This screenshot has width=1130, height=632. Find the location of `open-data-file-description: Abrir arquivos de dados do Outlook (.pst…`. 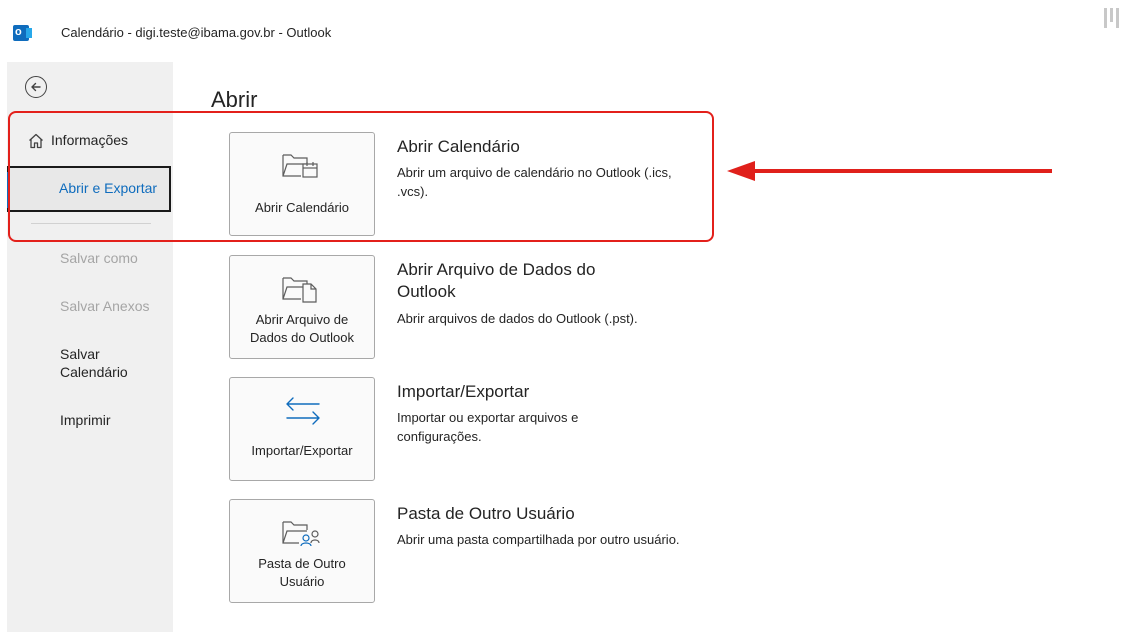

open-data-file-description: Abrir arquivos de dados do Outlook (.pst… is located at coordinates (517, 318).